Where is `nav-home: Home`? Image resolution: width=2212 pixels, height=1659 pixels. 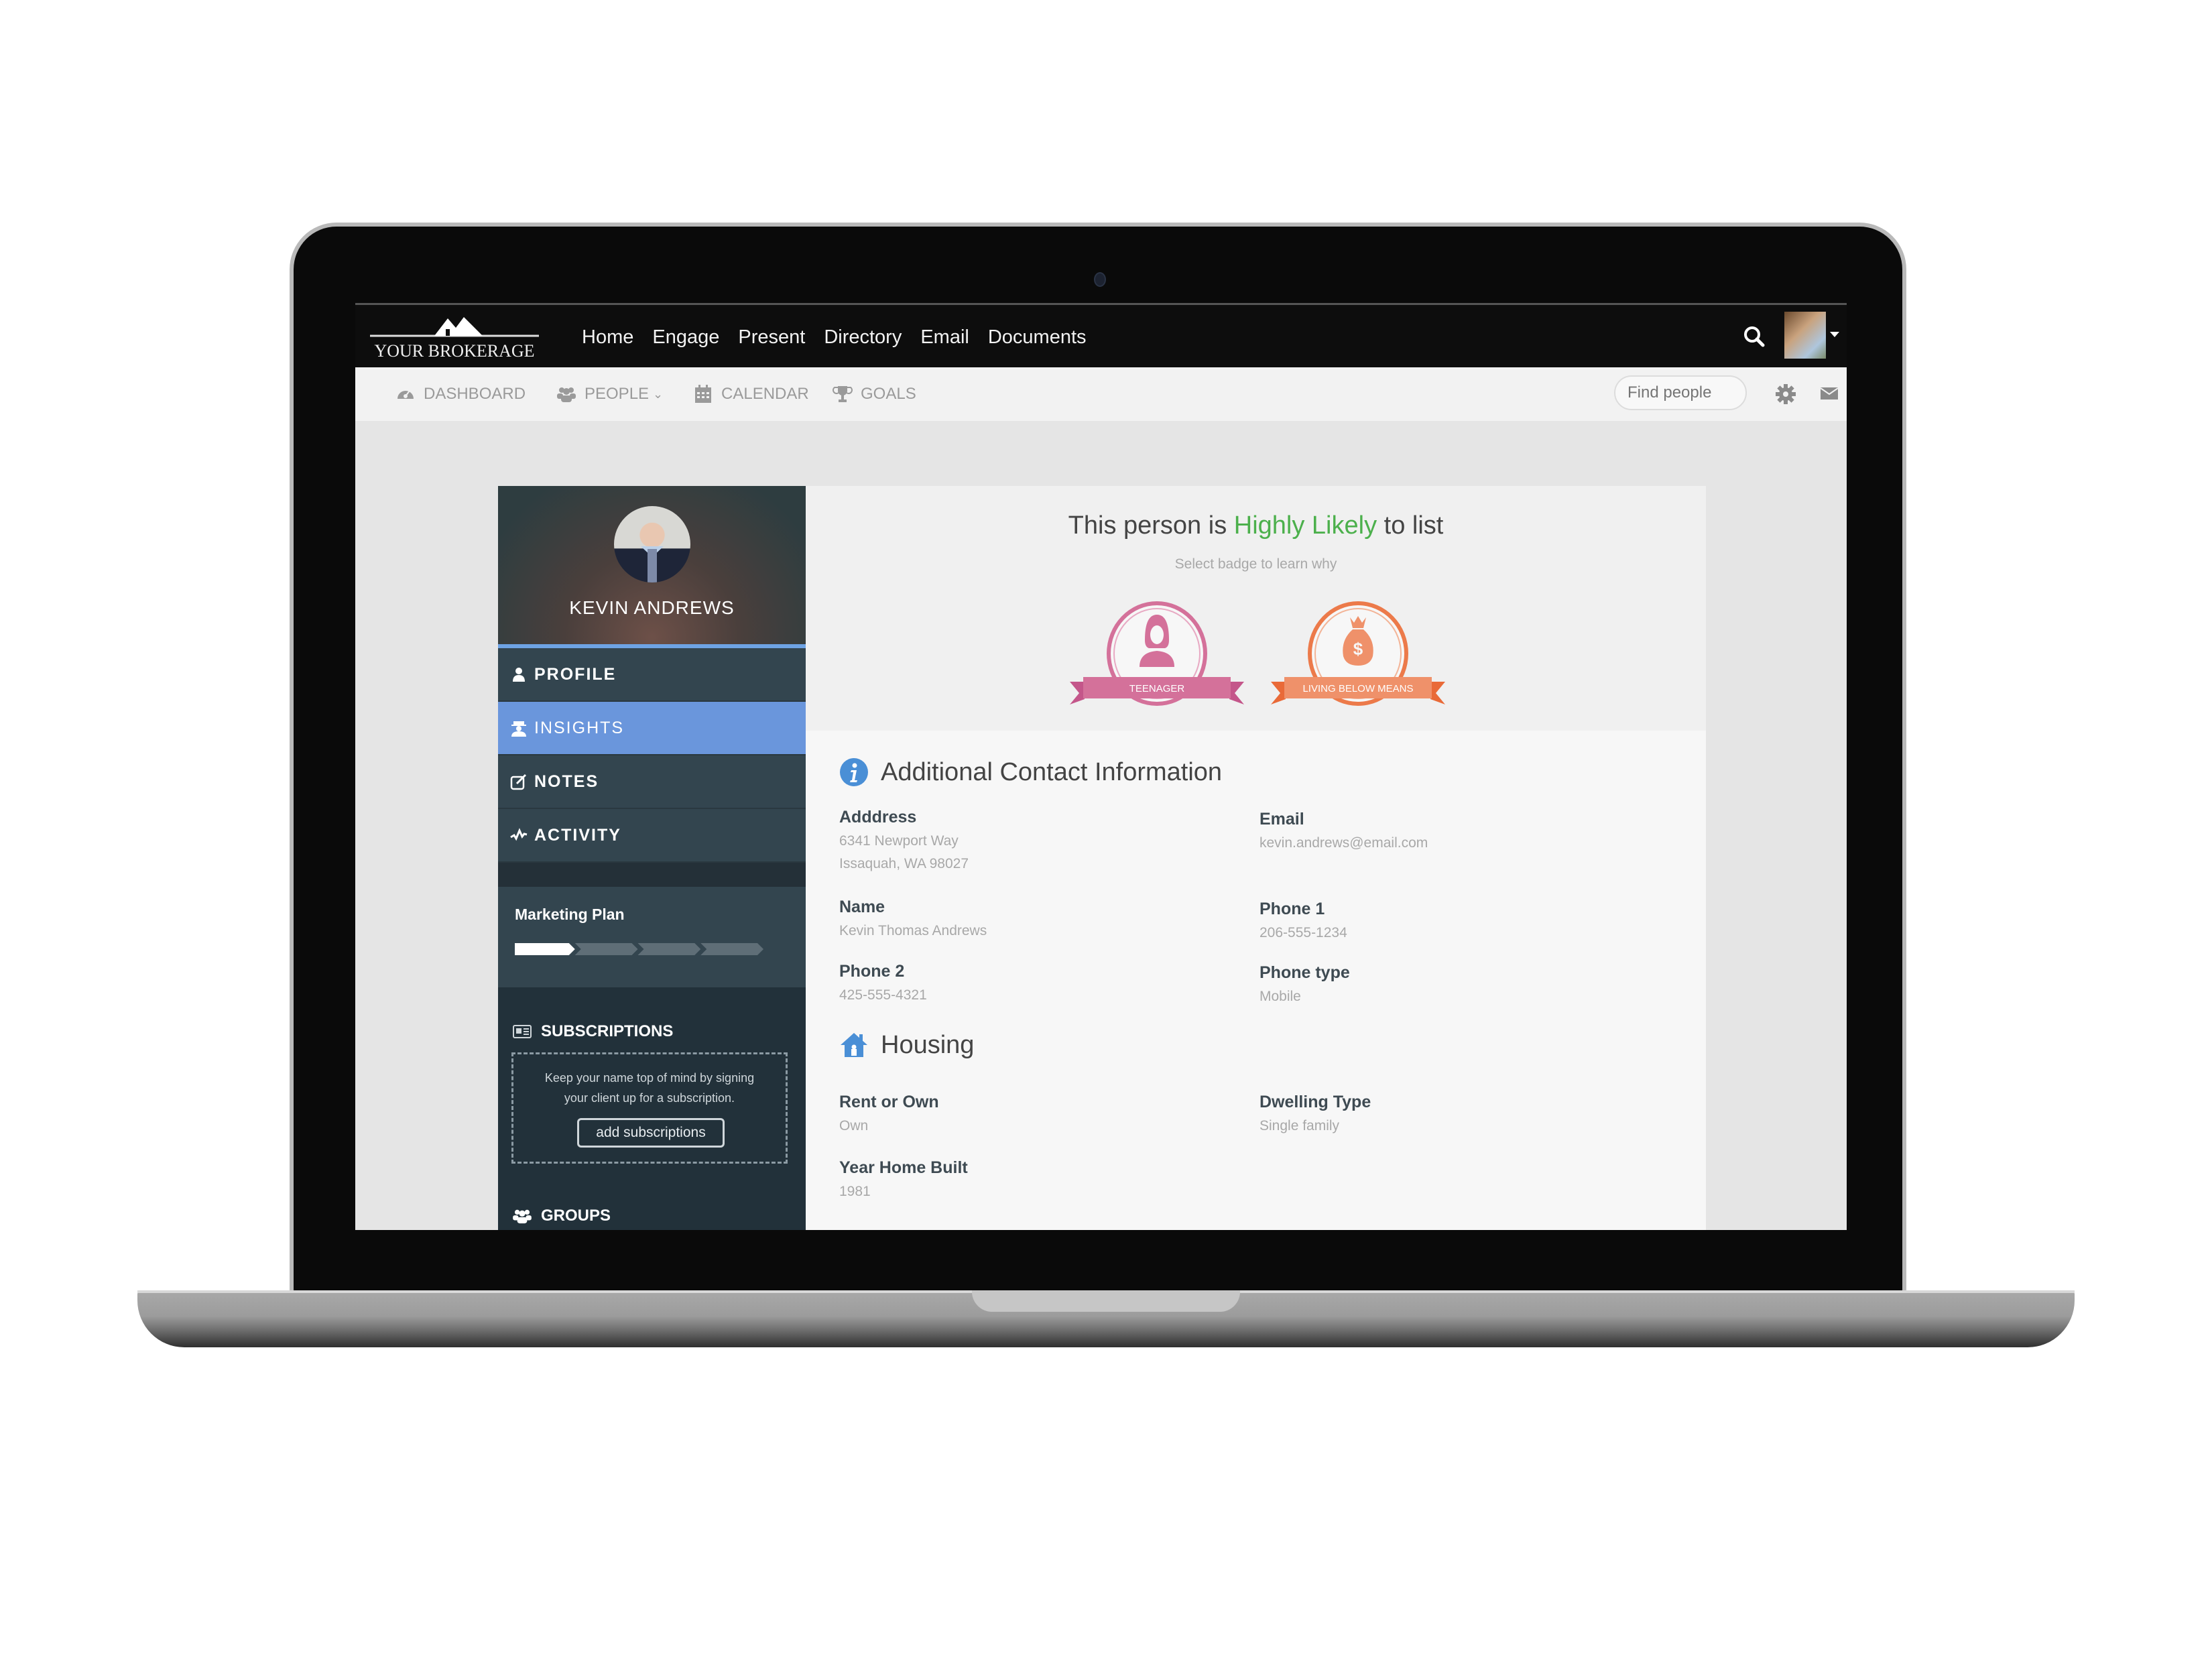
nav-home: Home is located at coordinates (607, 337).